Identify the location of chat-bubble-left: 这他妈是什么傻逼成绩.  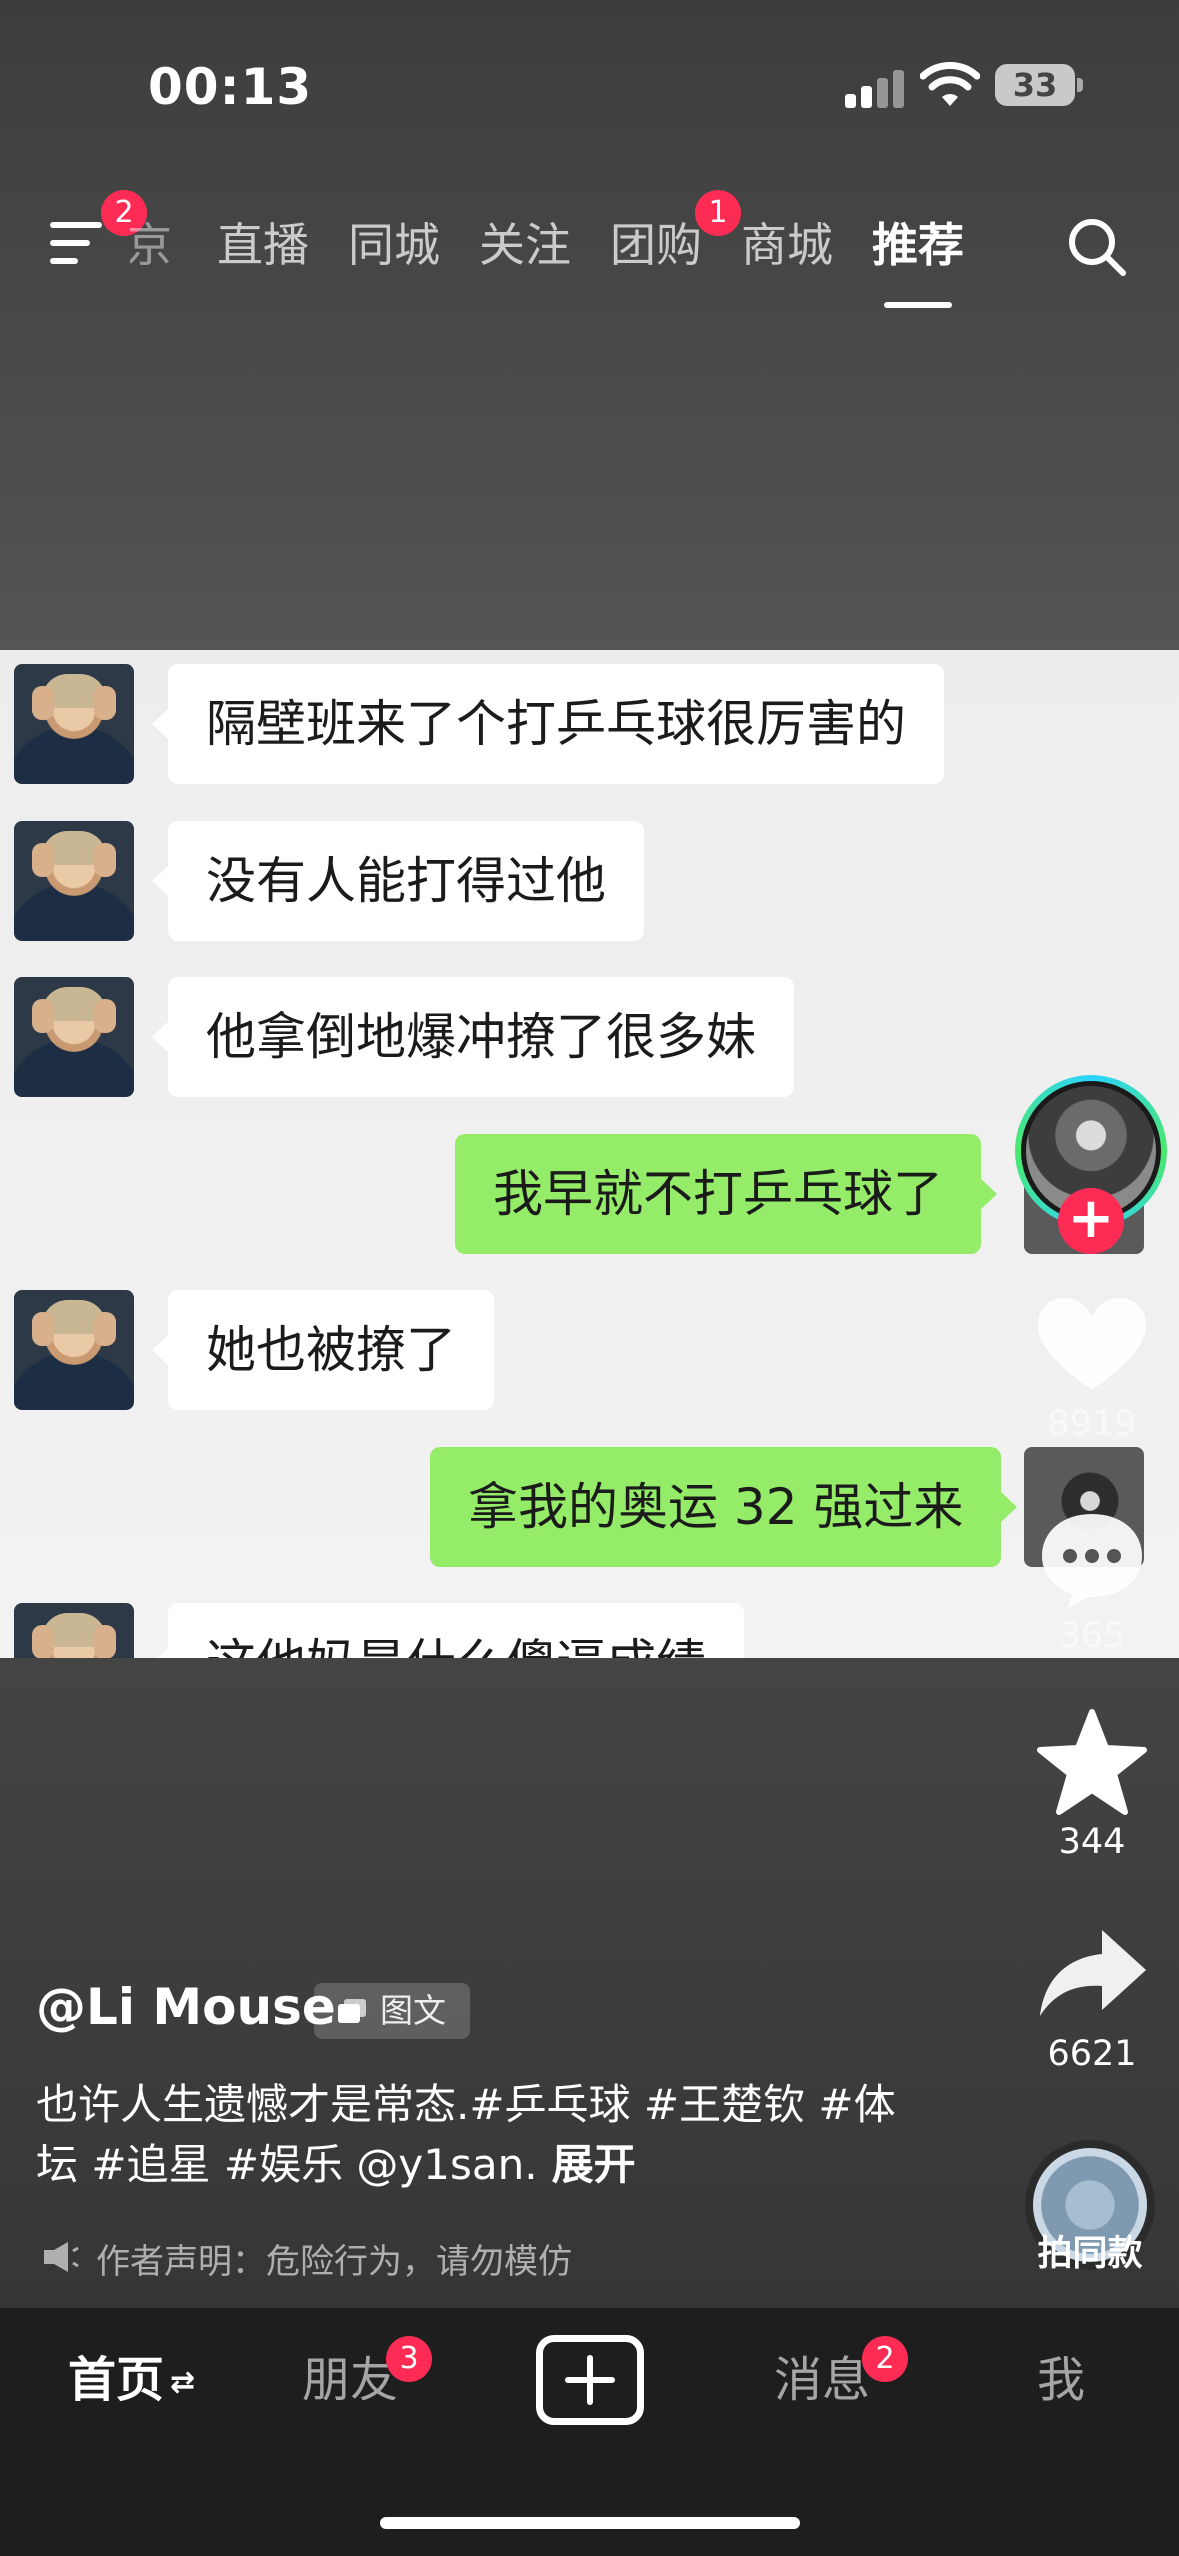
(448, 1630).